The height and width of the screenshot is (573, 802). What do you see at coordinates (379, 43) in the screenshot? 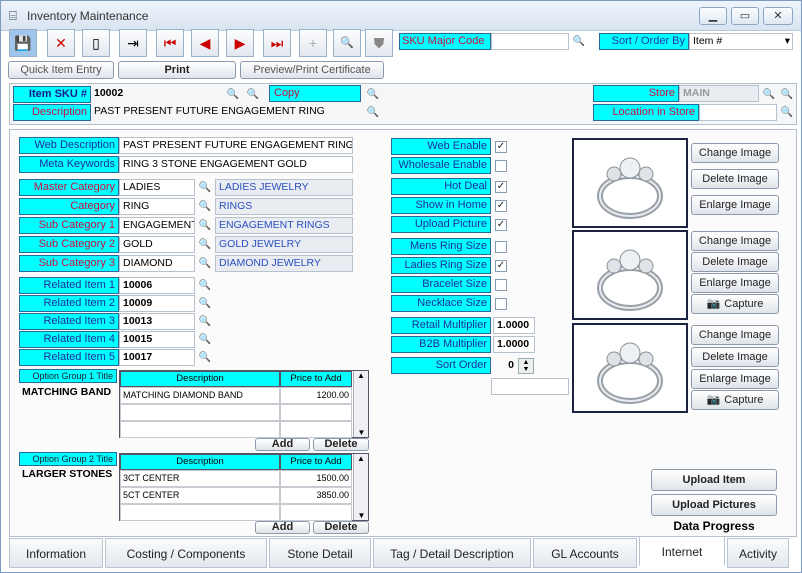
I see `shield-icon: ⛊` at bounding box center [379, 43].